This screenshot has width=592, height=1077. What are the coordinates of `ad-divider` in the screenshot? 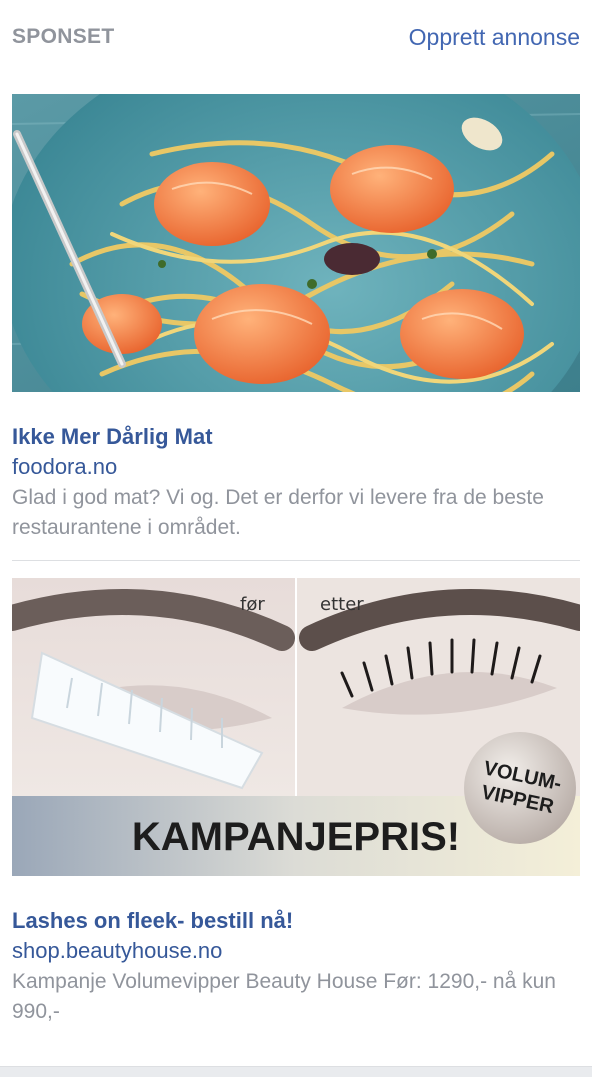 It's located at (296, 560).